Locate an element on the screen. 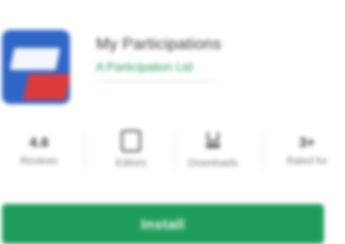 Image resolution: width=345 pixels, height=244 pixels. editors-label: Editors is located at coordinates (131, 163).